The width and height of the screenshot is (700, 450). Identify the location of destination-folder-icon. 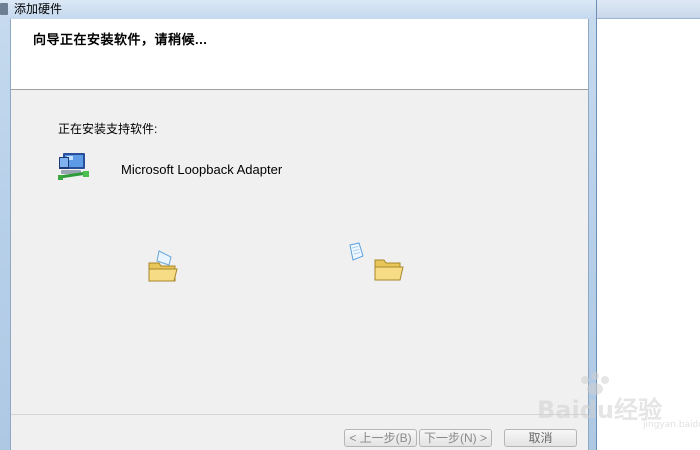
(389, 270).